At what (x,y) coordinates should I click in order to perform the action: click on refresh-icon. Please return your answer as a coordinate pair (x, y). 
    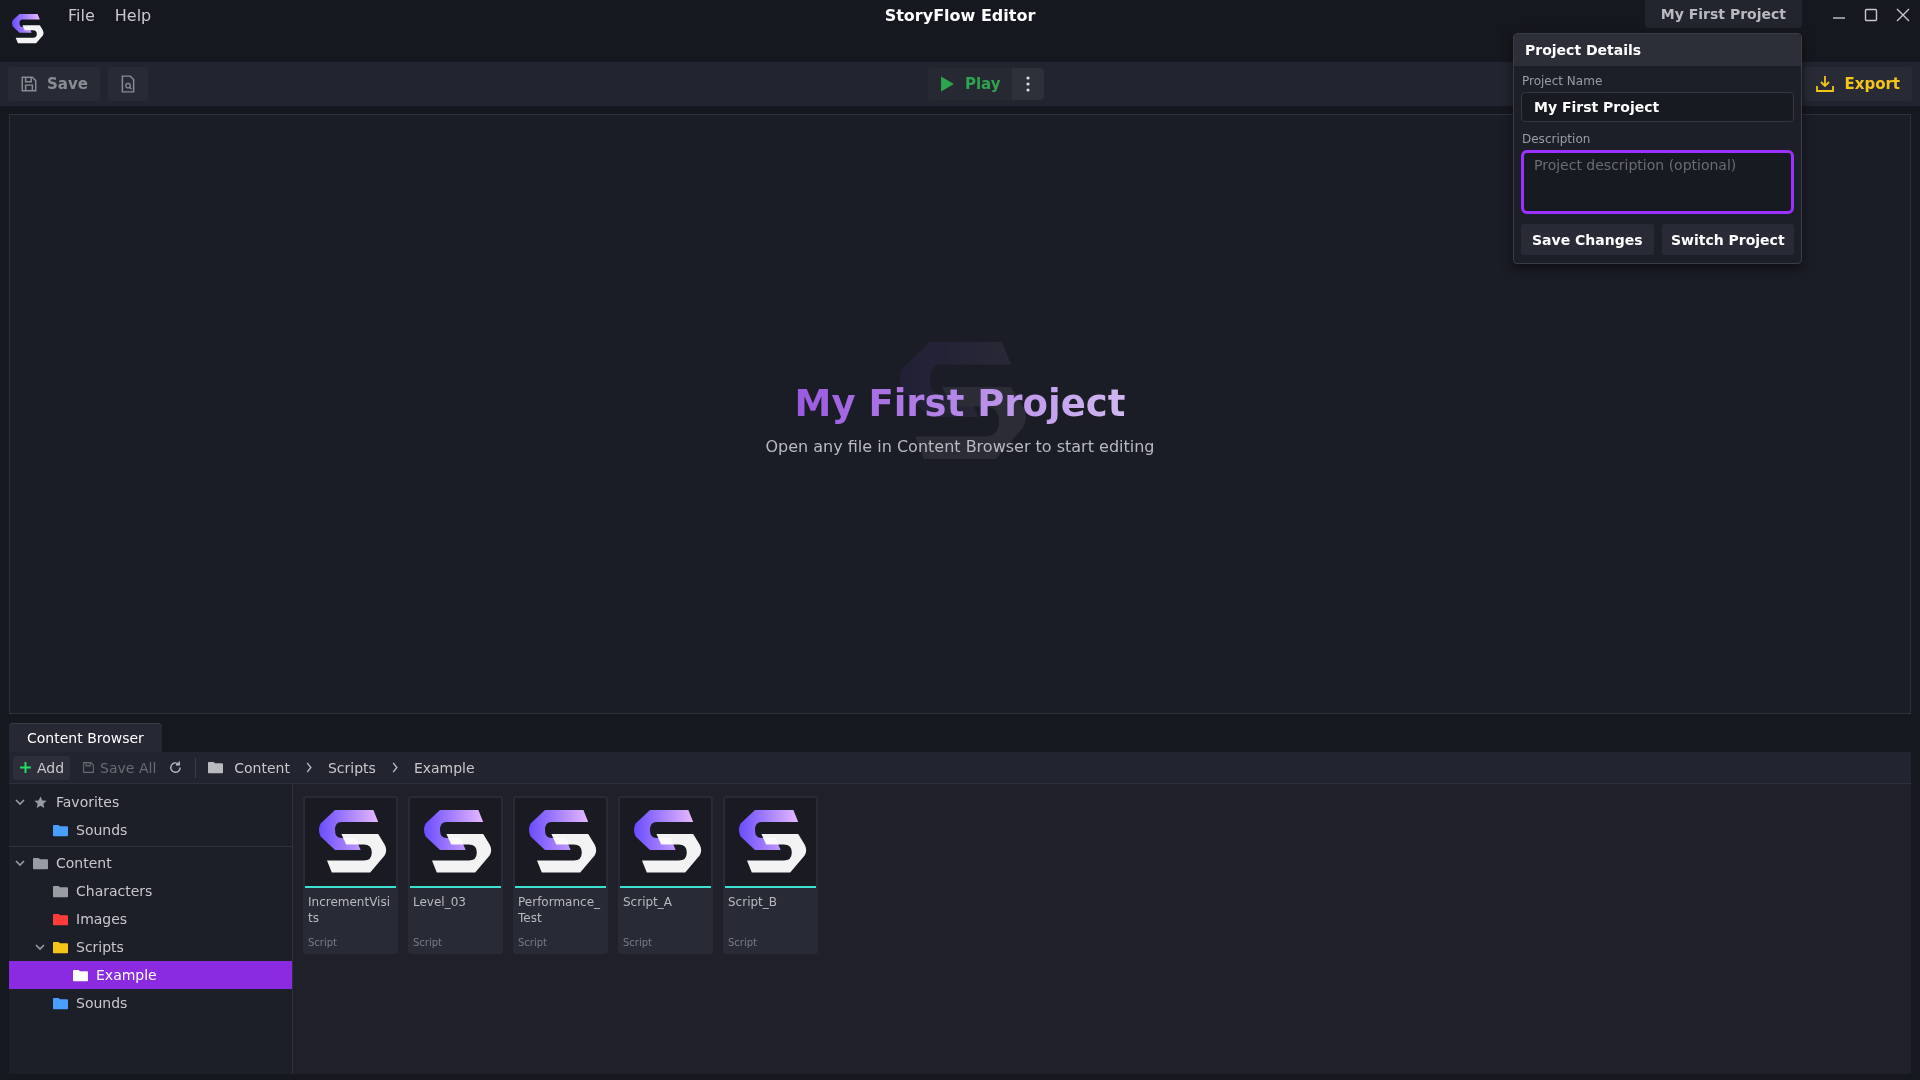
    Looking at the image, I should click on (176, 767).